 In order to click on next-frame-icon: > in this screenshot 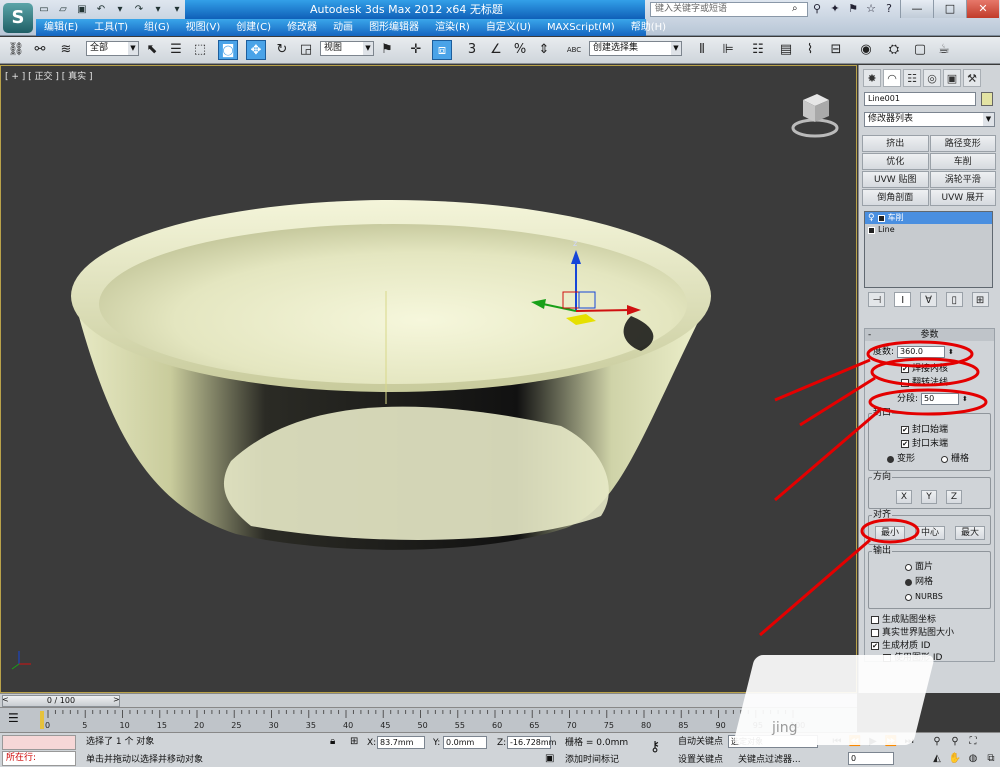, I will do `click(116, 699)`.